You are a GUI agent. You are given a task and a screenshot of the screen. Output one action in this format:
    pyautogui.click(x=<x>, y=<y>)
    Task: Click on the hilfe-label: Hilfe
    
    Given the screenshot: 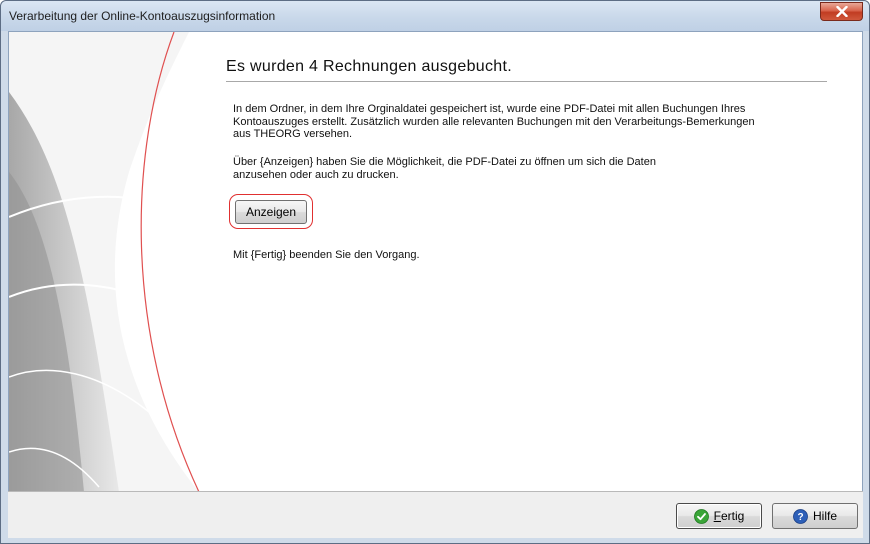 What is the action you would take?
    pyautogui.click(x=824, y=516)
    